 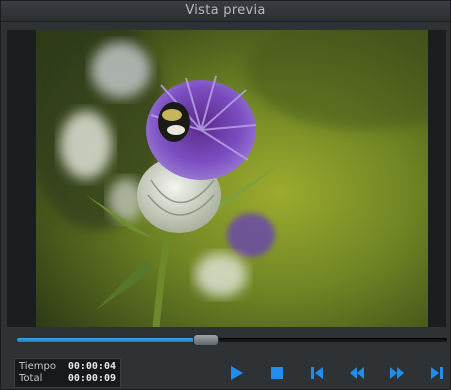 I want to click on seek-progress, so click(x=112, y=340).